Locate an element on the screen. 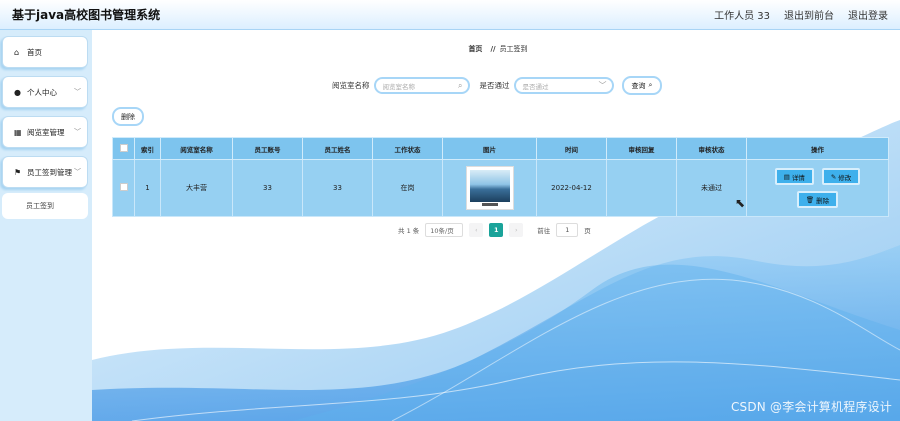 This screenshot has height=421, width=900. exit-to-front-link: 退出到前台 is located at coordinates (809, 14).